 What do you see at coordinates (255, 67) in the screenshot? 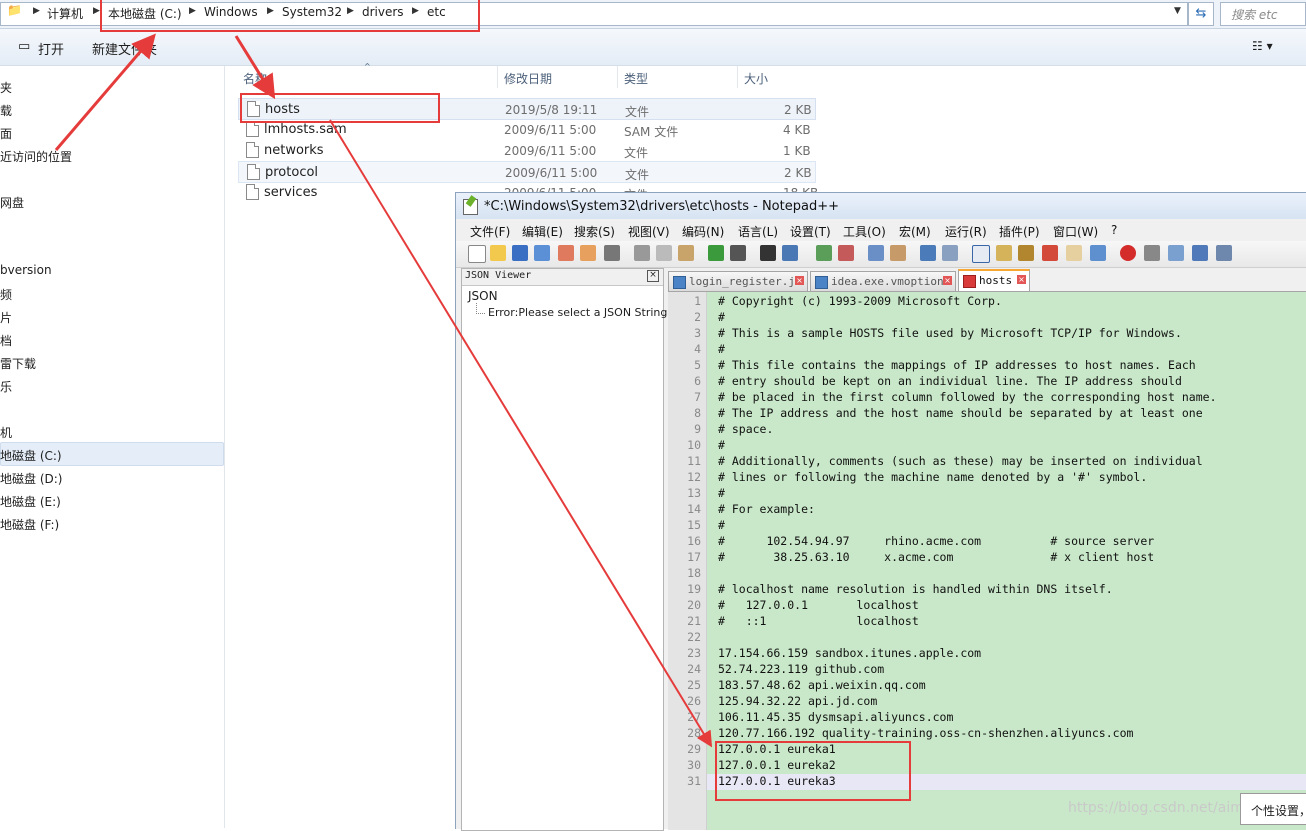
I see `arrow-to-hosts` at bounding box center [255, 67].